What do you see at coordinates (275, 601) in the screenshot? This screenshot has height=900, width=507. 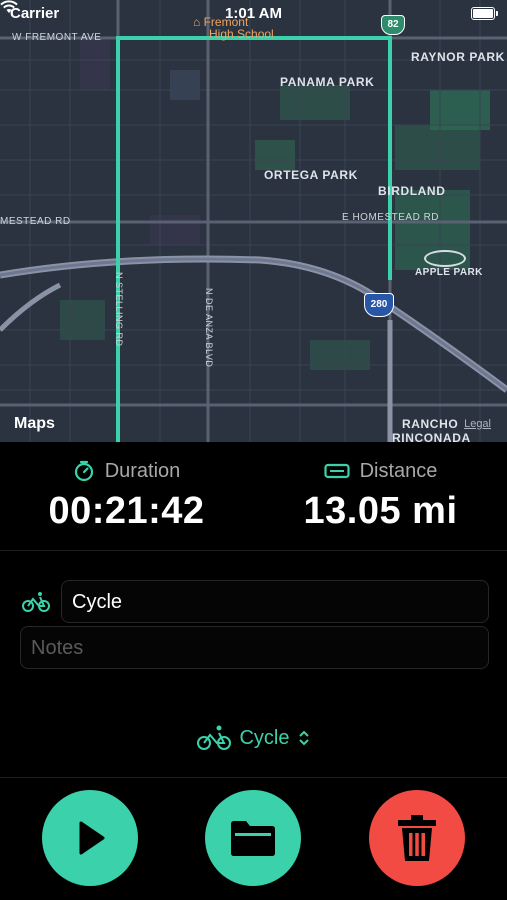 I see `workout-name-field: Cycle` at bounding box center [275, 601].